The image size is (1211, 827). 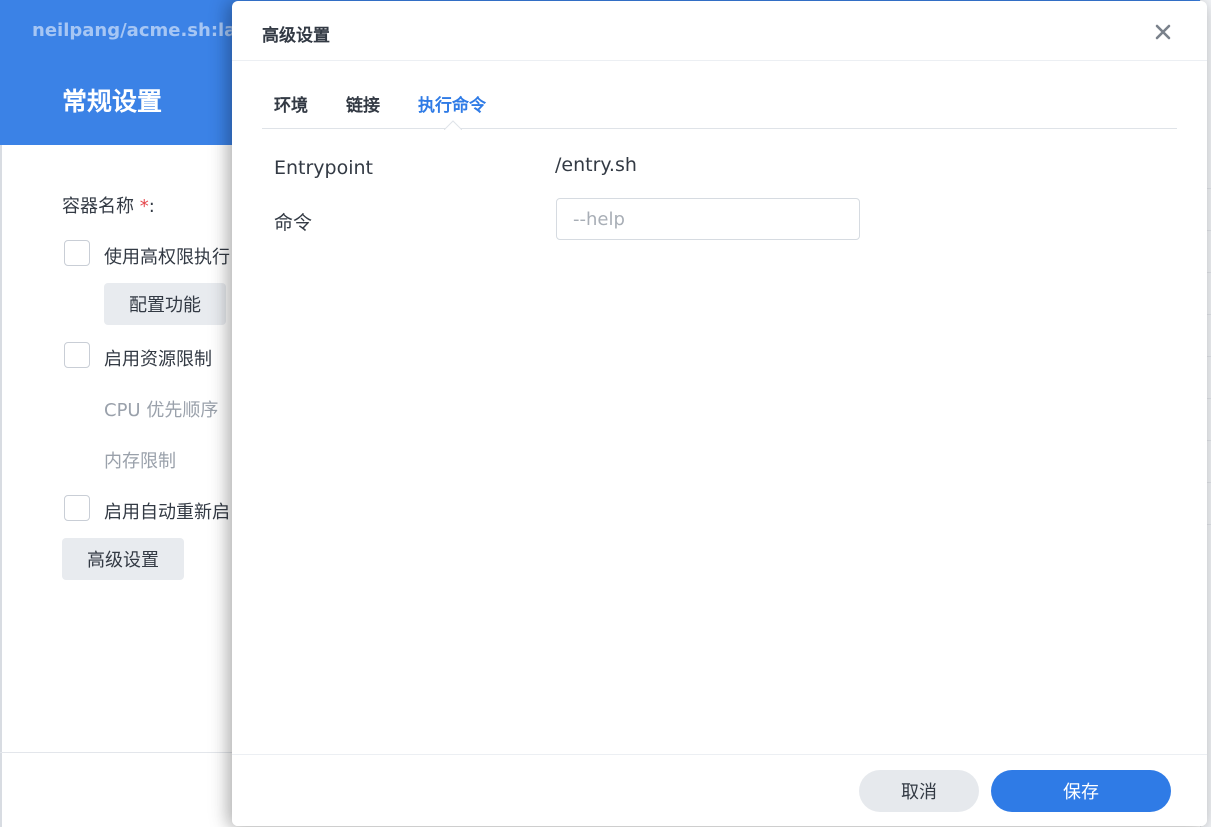 What do you see at coordinates (1081, 791) in the screenshot?
I see `save-button: 保存` at bounding box center [1081, 791].